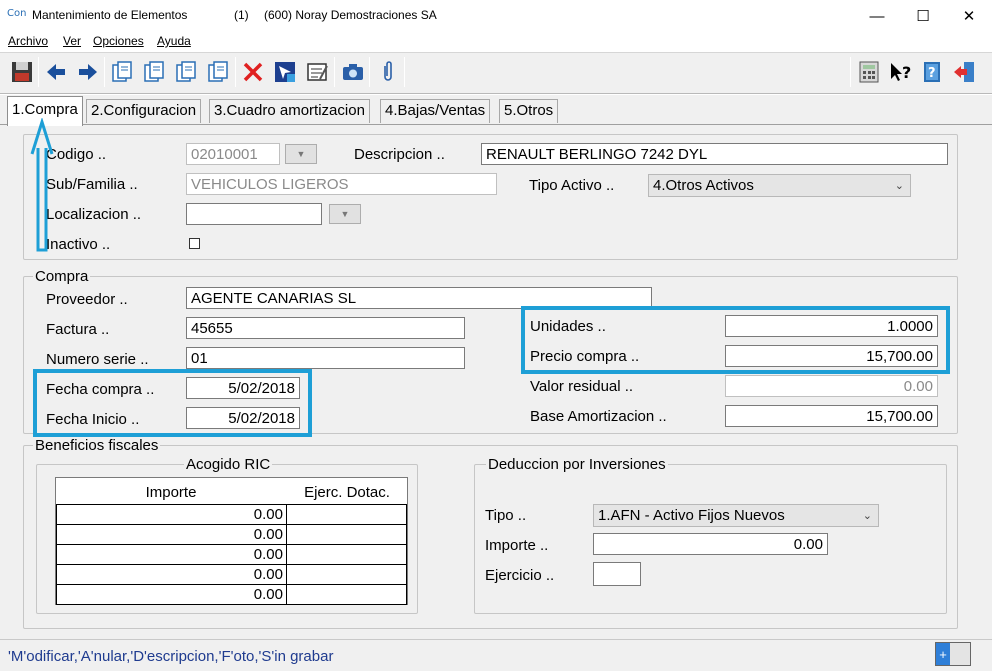 Image resolution: width=992 pixels, height=671 pixels. What do you see at coordinates (831, 386) in the screenshot?
I see `valor-residual-field: 0.00` at bounding box center [831, 386].